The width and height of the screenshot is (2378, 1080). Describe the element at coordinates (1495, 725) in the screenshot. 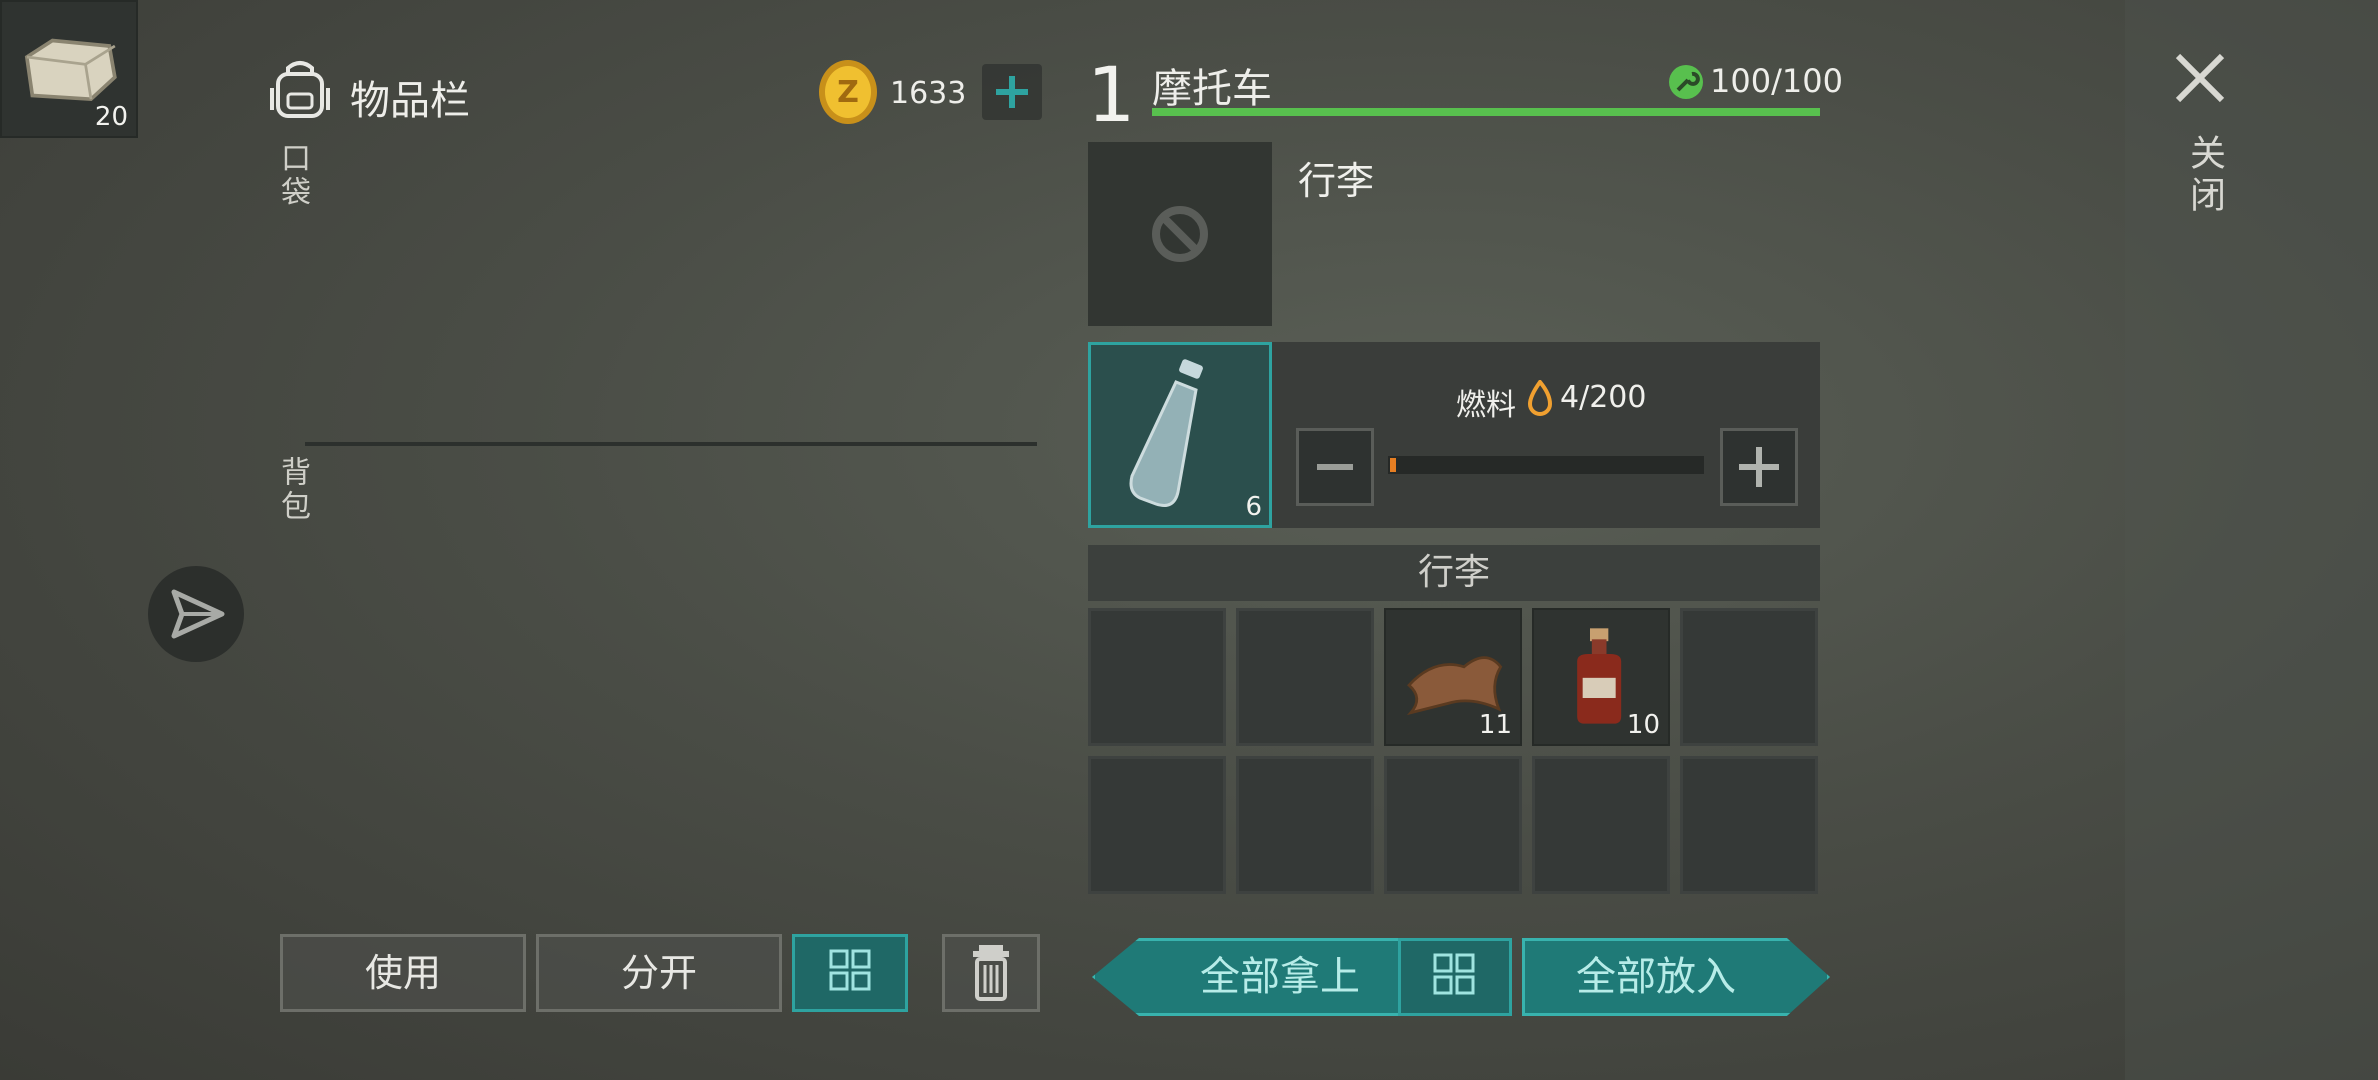

I see `item-quantity: 11` at that location.